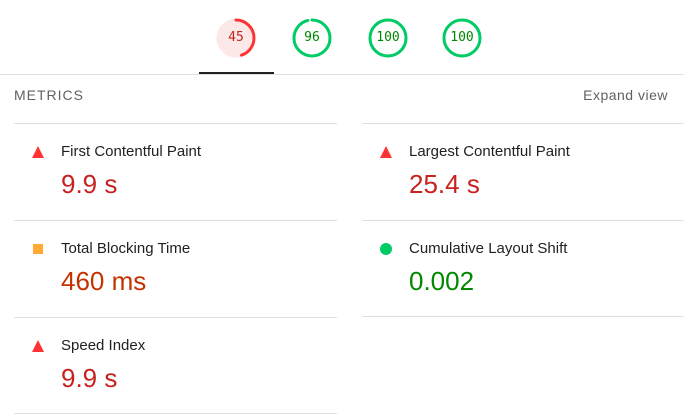  I want to click on metric-label: Largest Contentful Paint, so click(489, 151).